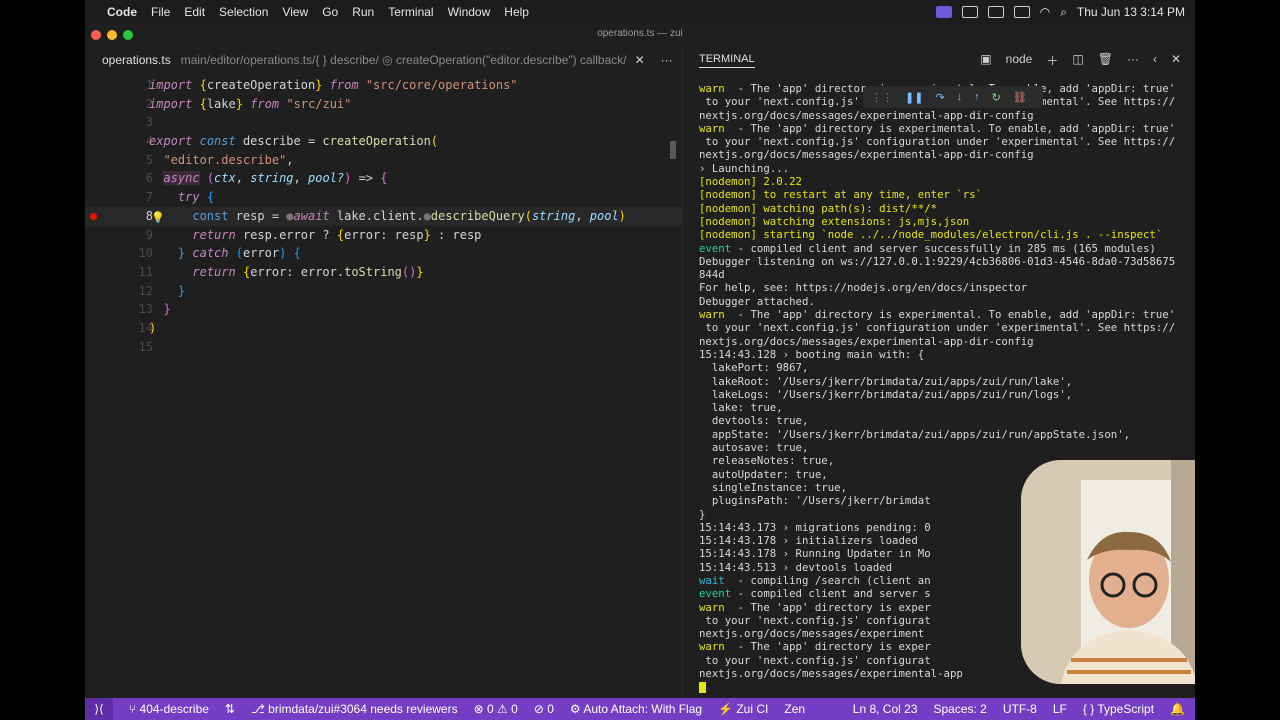 The image size is (1280, 720). I want to click on editor-scrollbar-thumb, so click(673, 150).